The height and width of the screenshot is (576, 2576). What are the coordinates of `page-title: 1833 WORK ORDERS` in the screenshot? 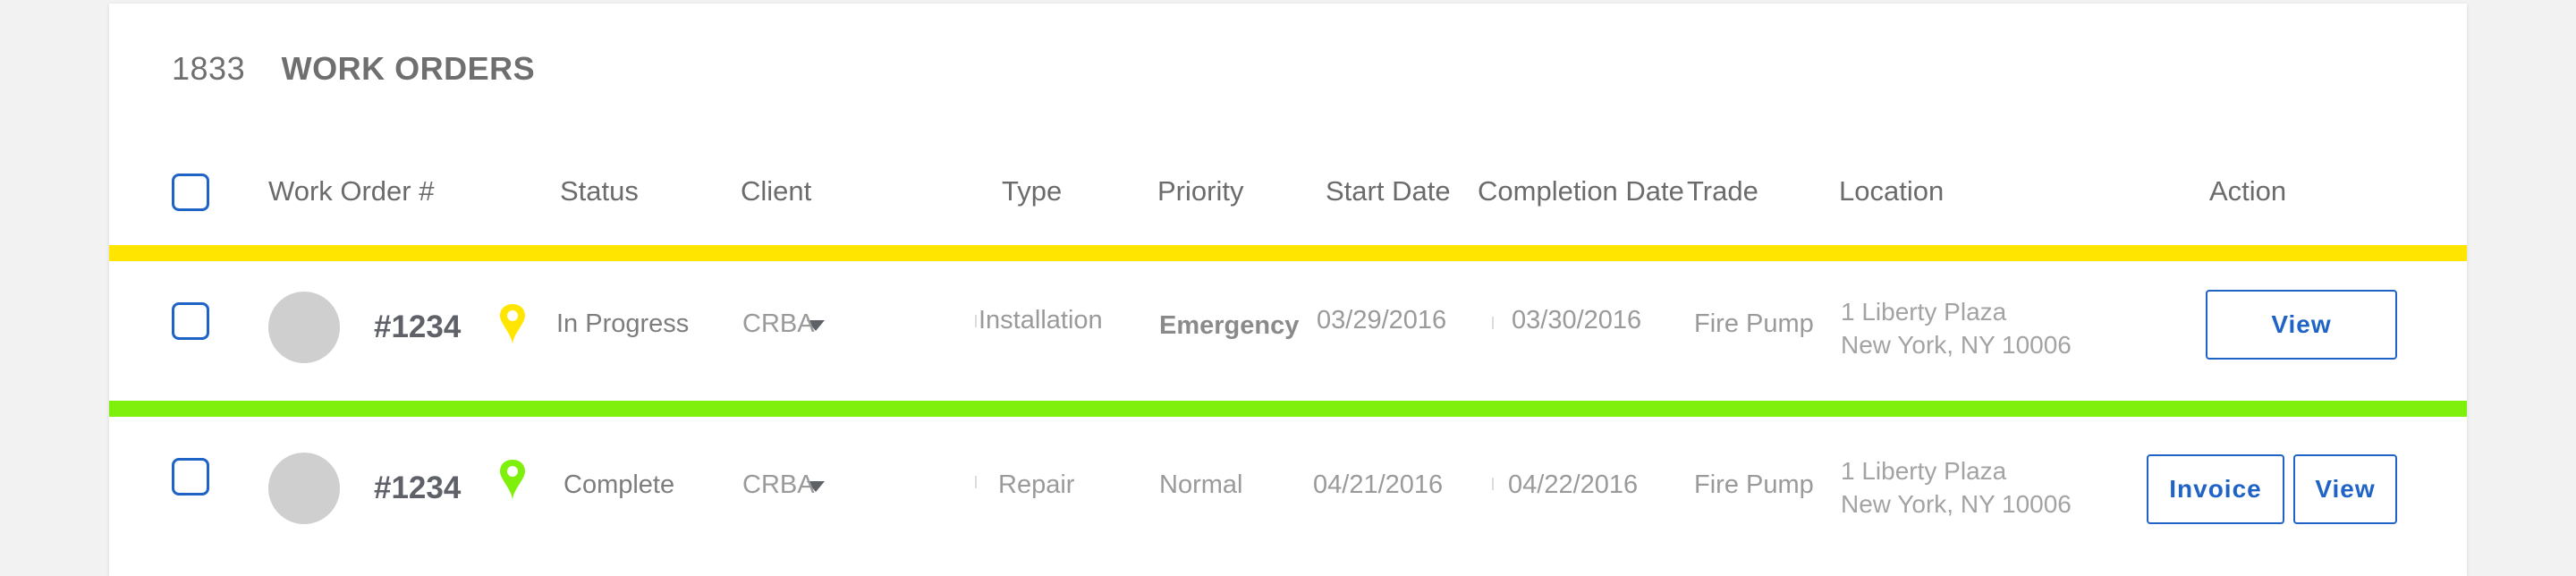 It's located at (353, 69).